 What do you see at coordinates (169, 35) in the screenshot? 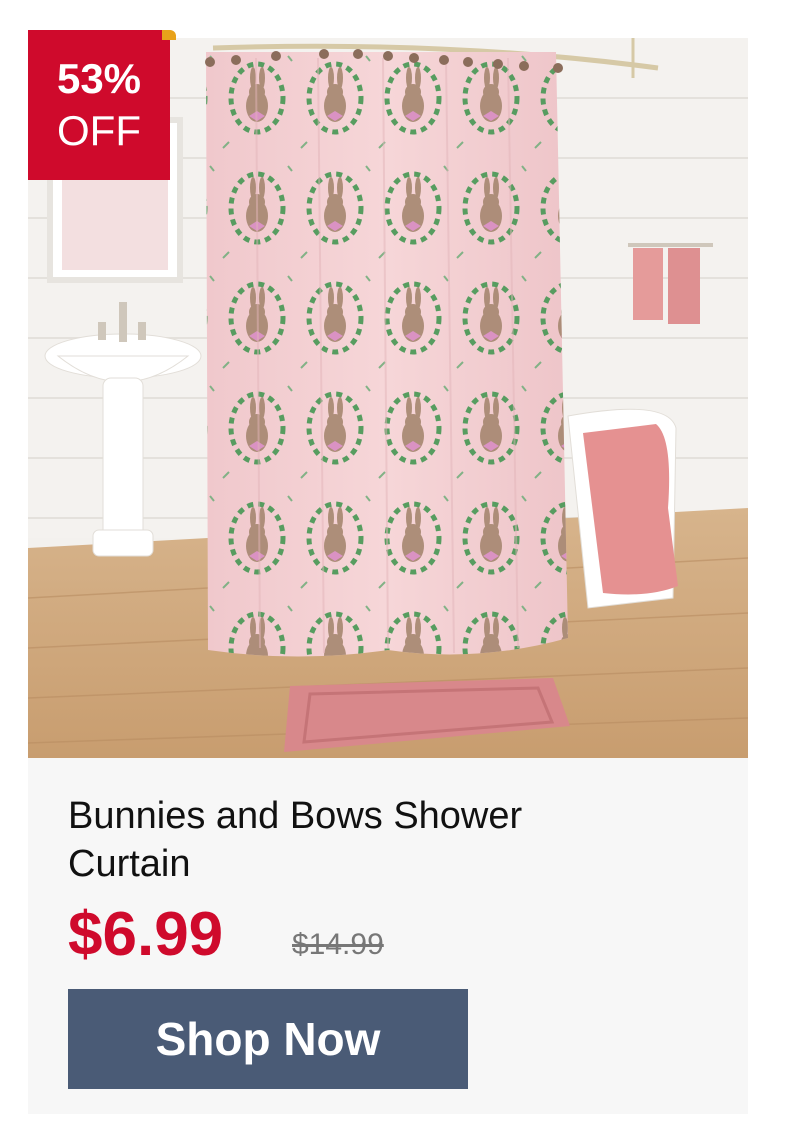
I see `badge-corner-tab` at bounding box center [169, 35].